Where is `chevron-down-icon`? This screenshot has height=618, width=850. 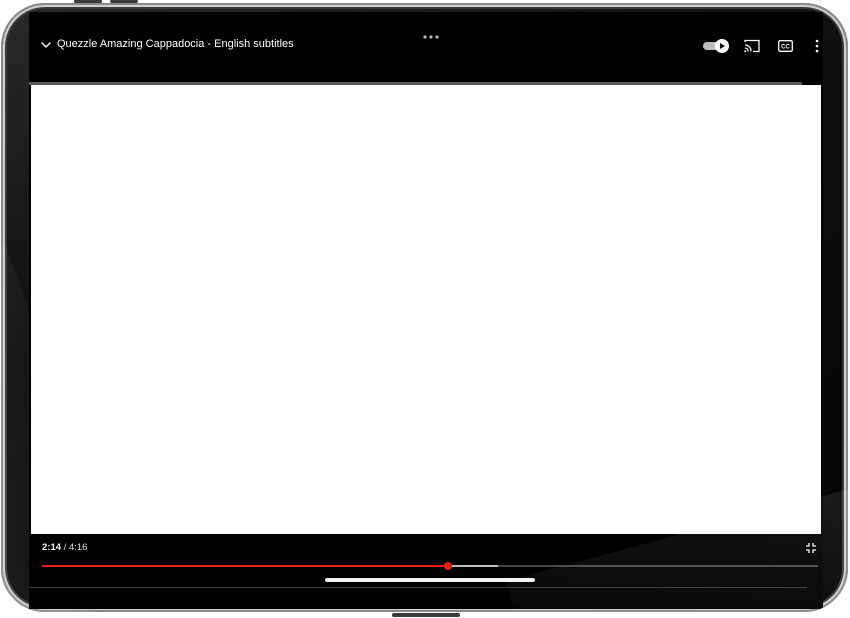 chevron-down-icon is located at coordinates (46, 45).